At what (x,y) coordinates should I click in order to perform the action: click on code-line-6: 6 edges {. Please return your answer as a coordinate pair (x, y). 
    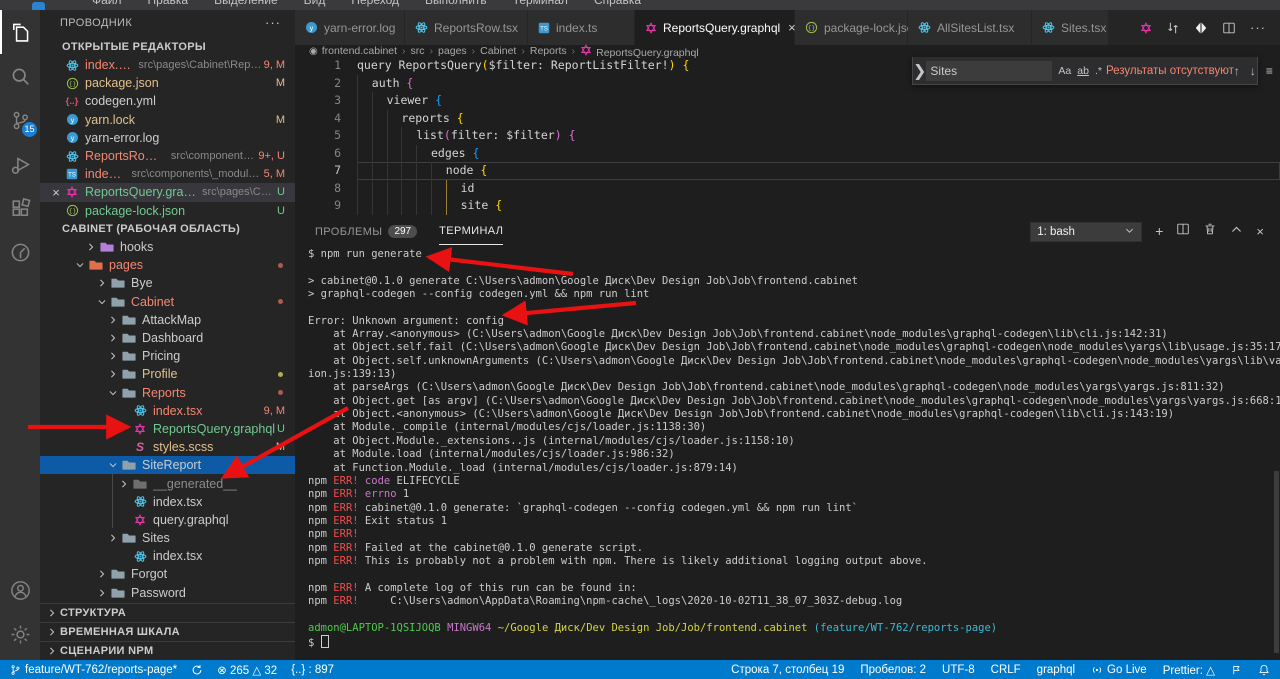
    Looking at the image, I should click on (787, 153).